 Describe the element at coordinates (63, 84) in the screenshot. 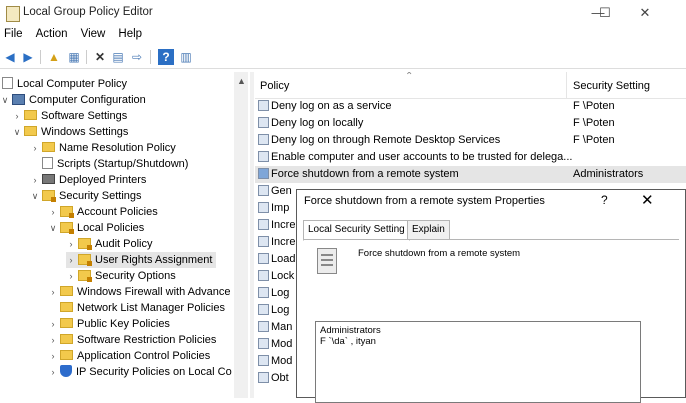

I see `tree-item-local-computer-policy: Local Computer Policy` at that location.